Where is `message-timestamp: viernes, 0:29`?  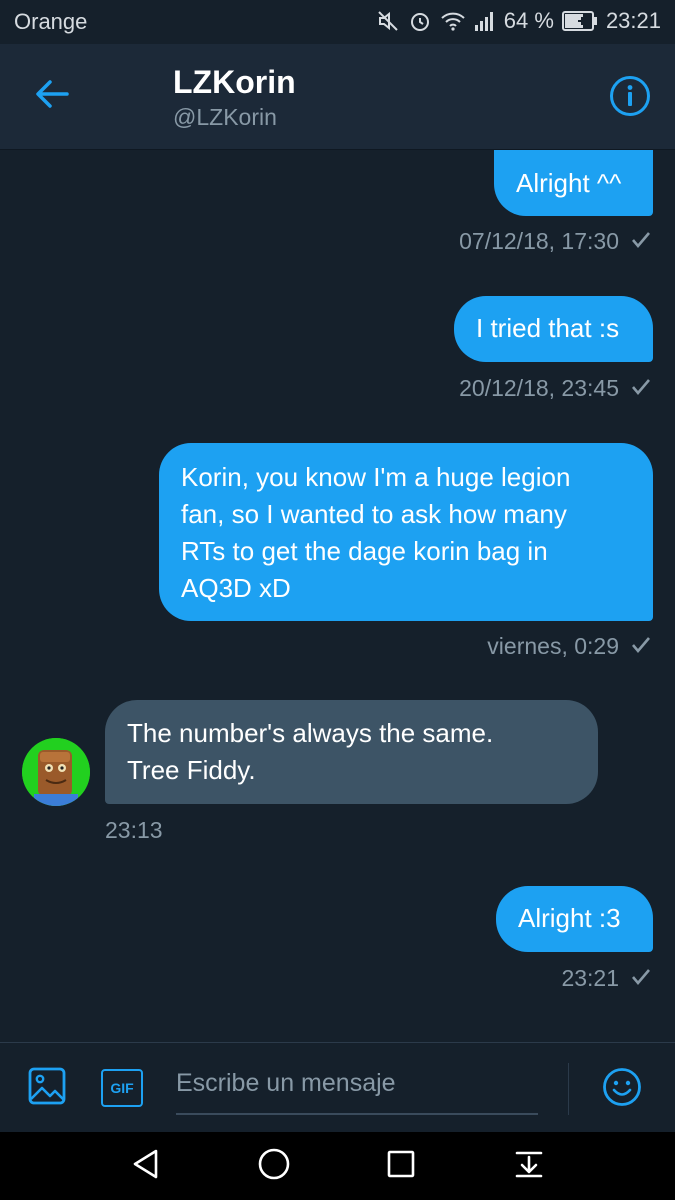
message-timestamp: viernes, 0:29 is located at coordinates (553, 646).